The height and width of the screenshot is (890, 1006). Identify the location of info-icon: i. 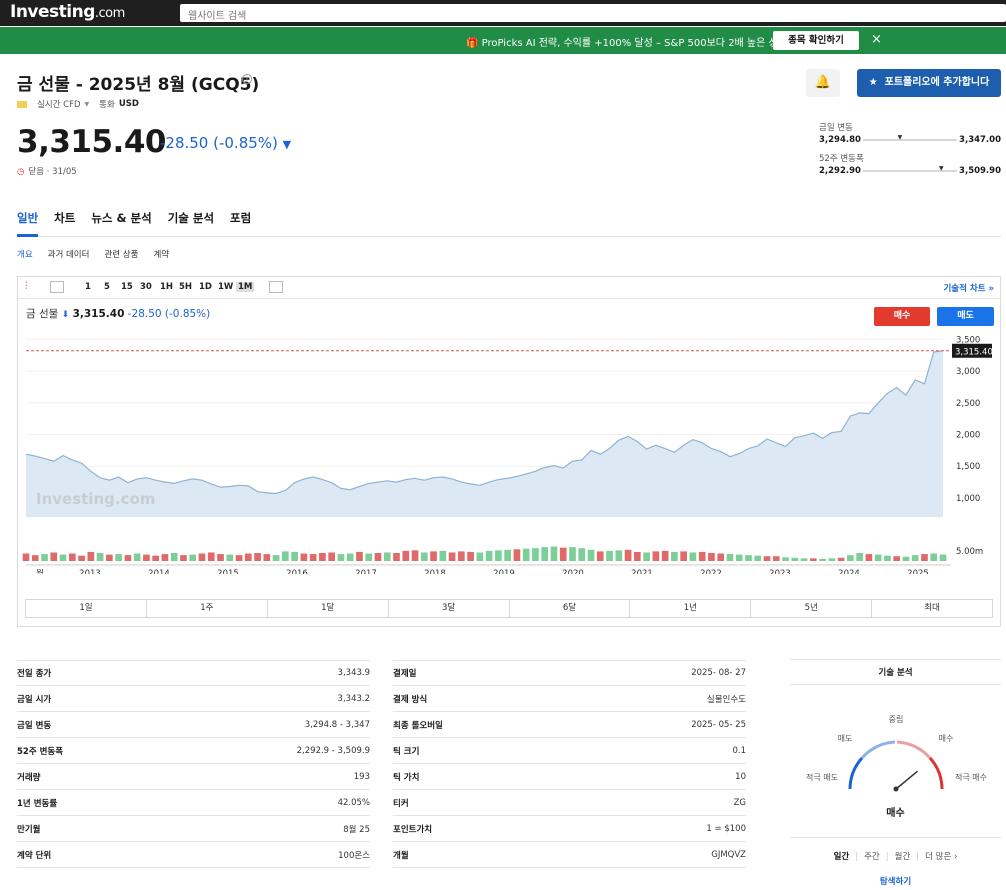
(247, 79).